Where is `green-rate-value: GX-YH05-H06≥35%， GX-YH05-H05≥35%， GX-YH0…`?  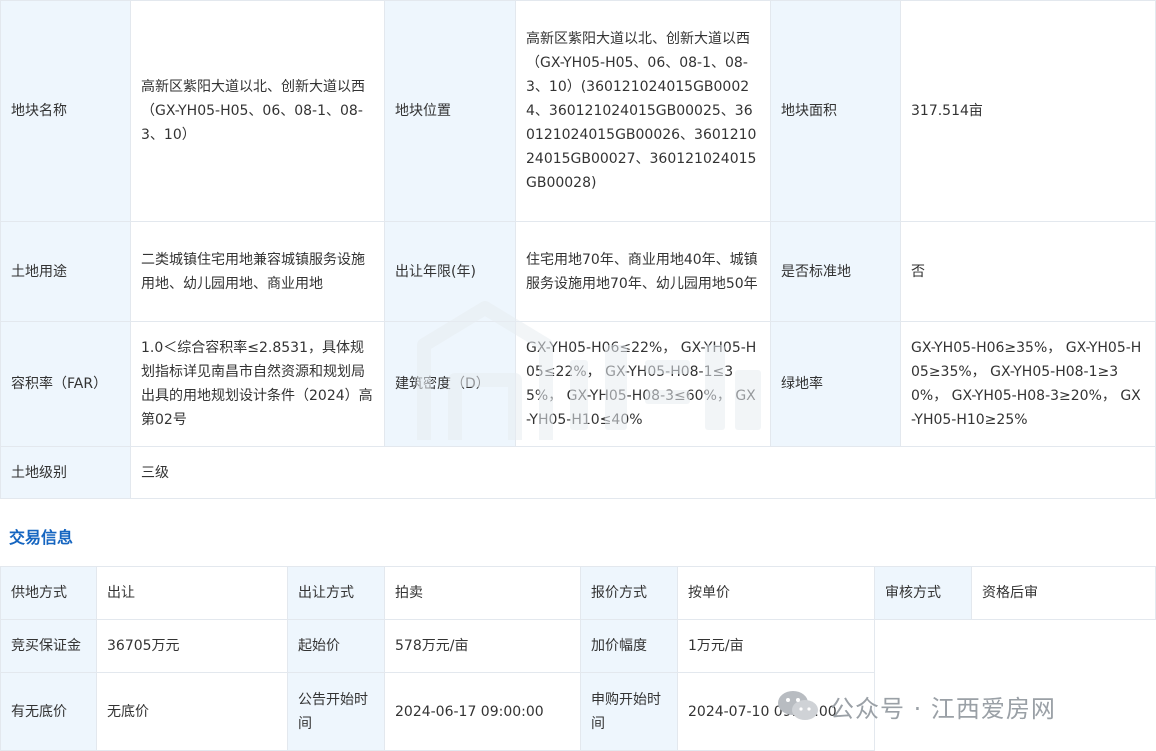 green-rate-value: GX-YH05-H06≥35%， GX-YH05-H05≥35%， GX-YH0… is located at coordinates (1028, 384).